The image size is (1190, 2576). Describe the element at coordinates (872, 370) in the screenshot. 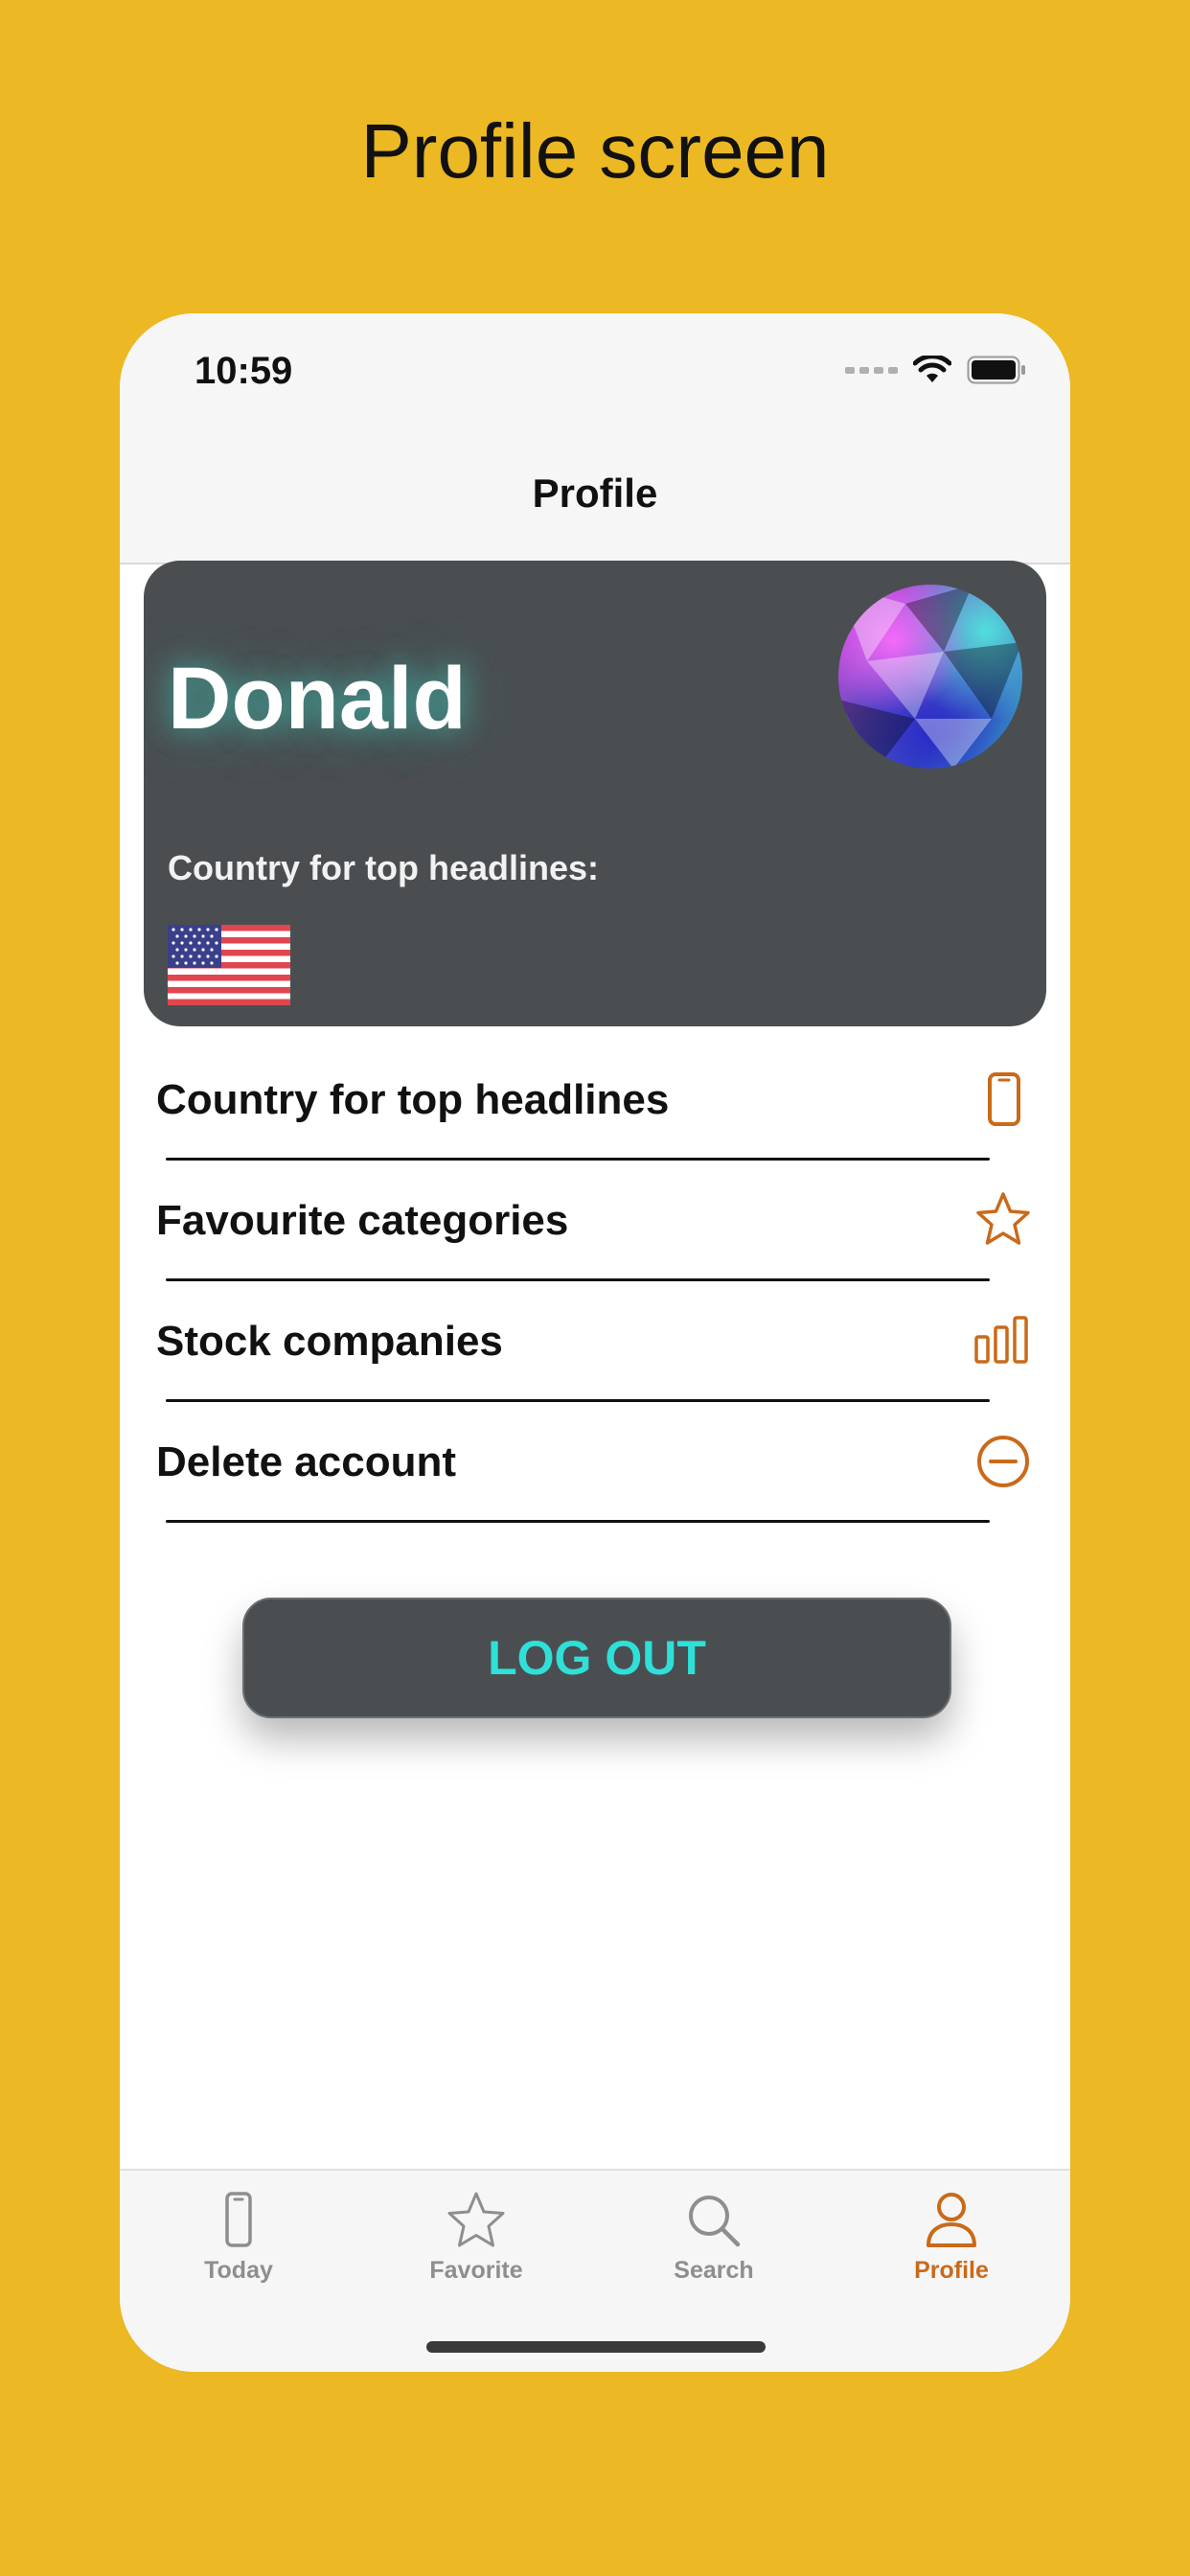

I see `signal-icon` at that location.